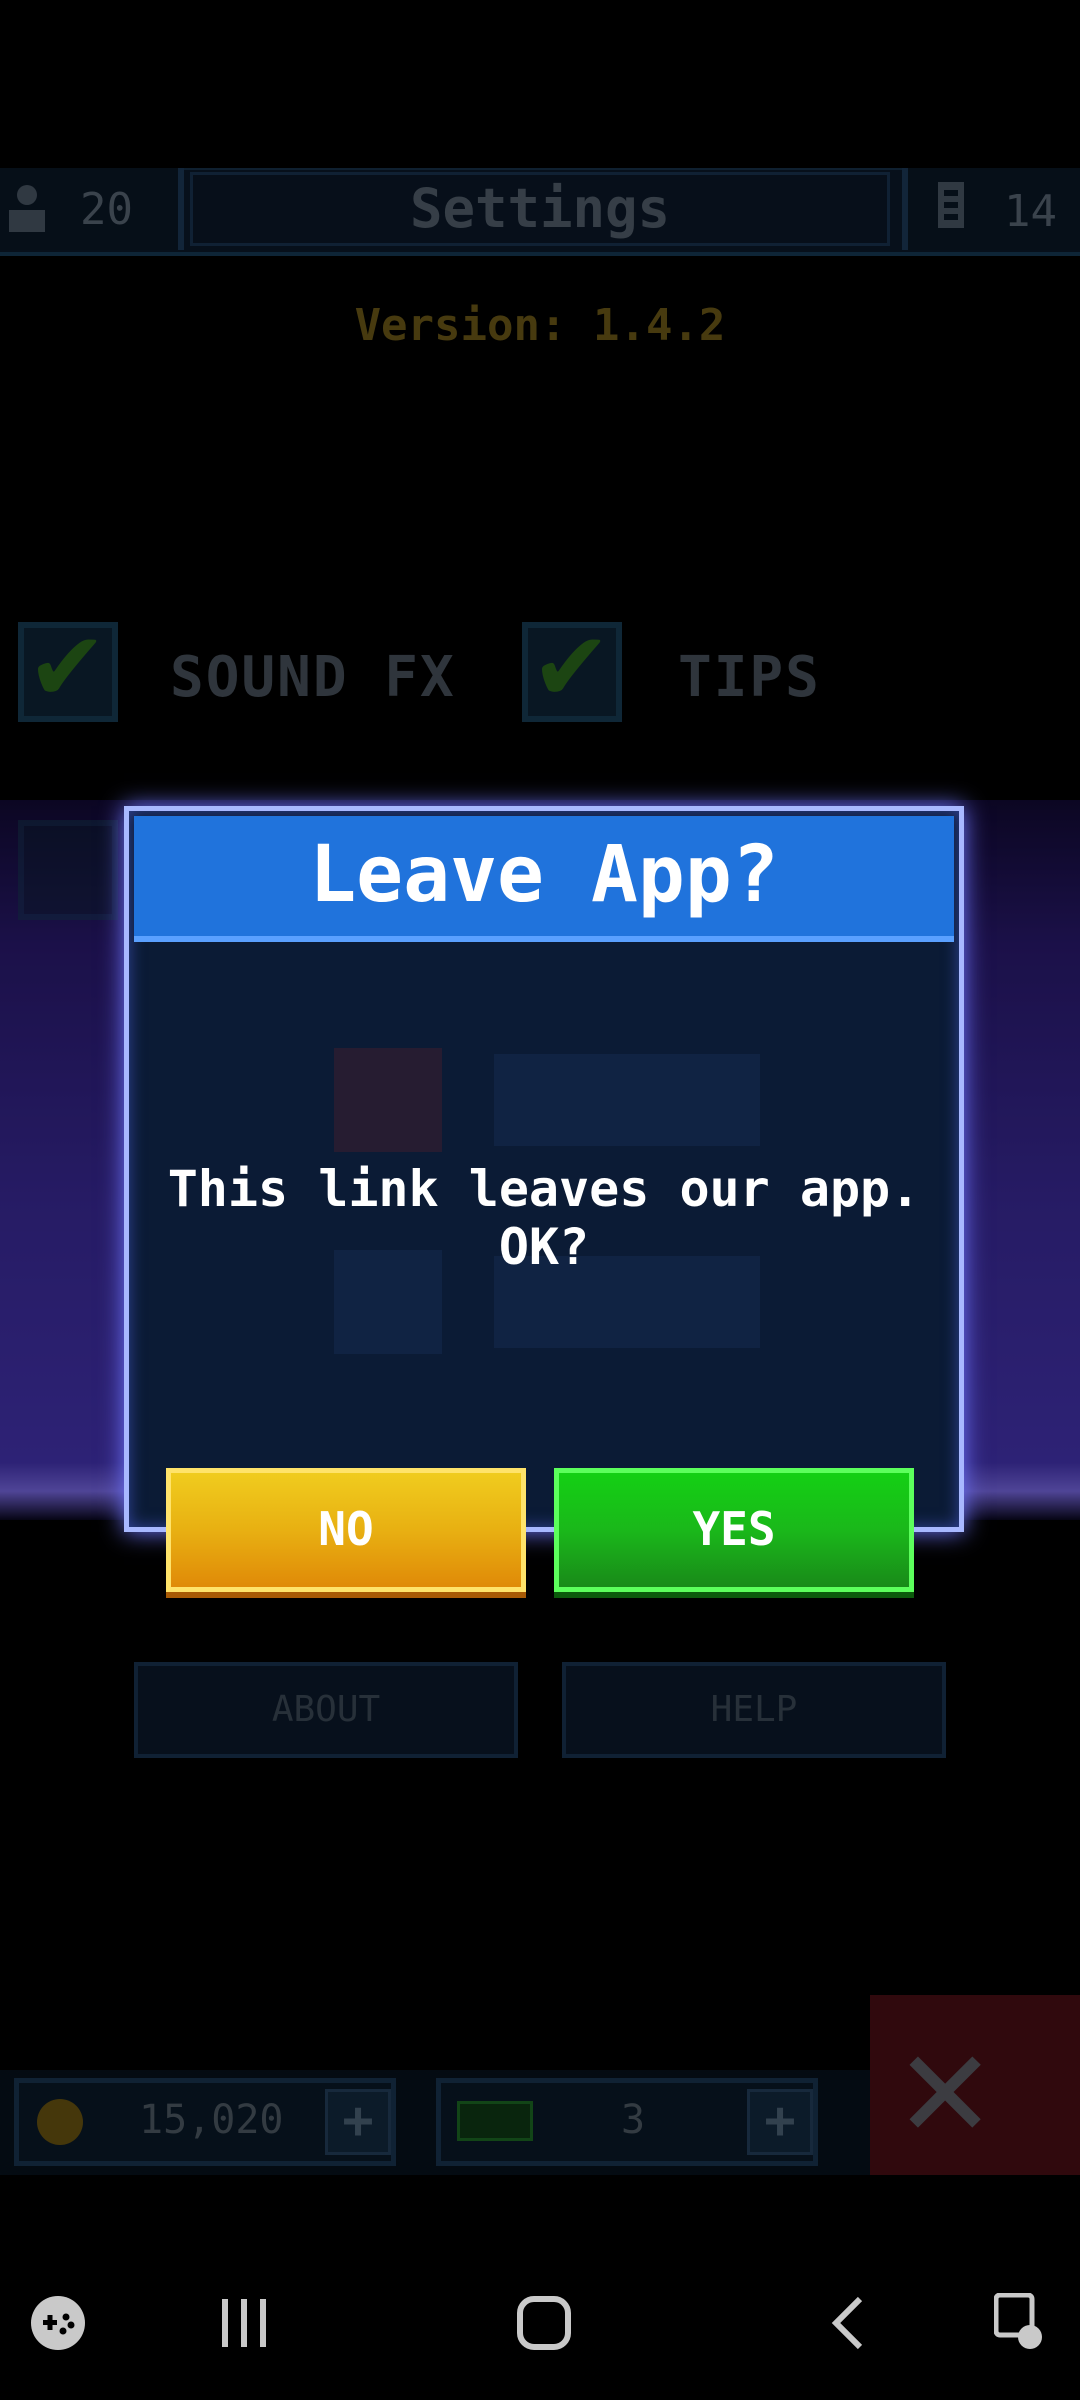 This screenshot has height=2400, width=1080. What do you see at coordinates (544, 875) in the screenshot?
I see `dialog-title: Leave App?` at bounding box center [544, 875].